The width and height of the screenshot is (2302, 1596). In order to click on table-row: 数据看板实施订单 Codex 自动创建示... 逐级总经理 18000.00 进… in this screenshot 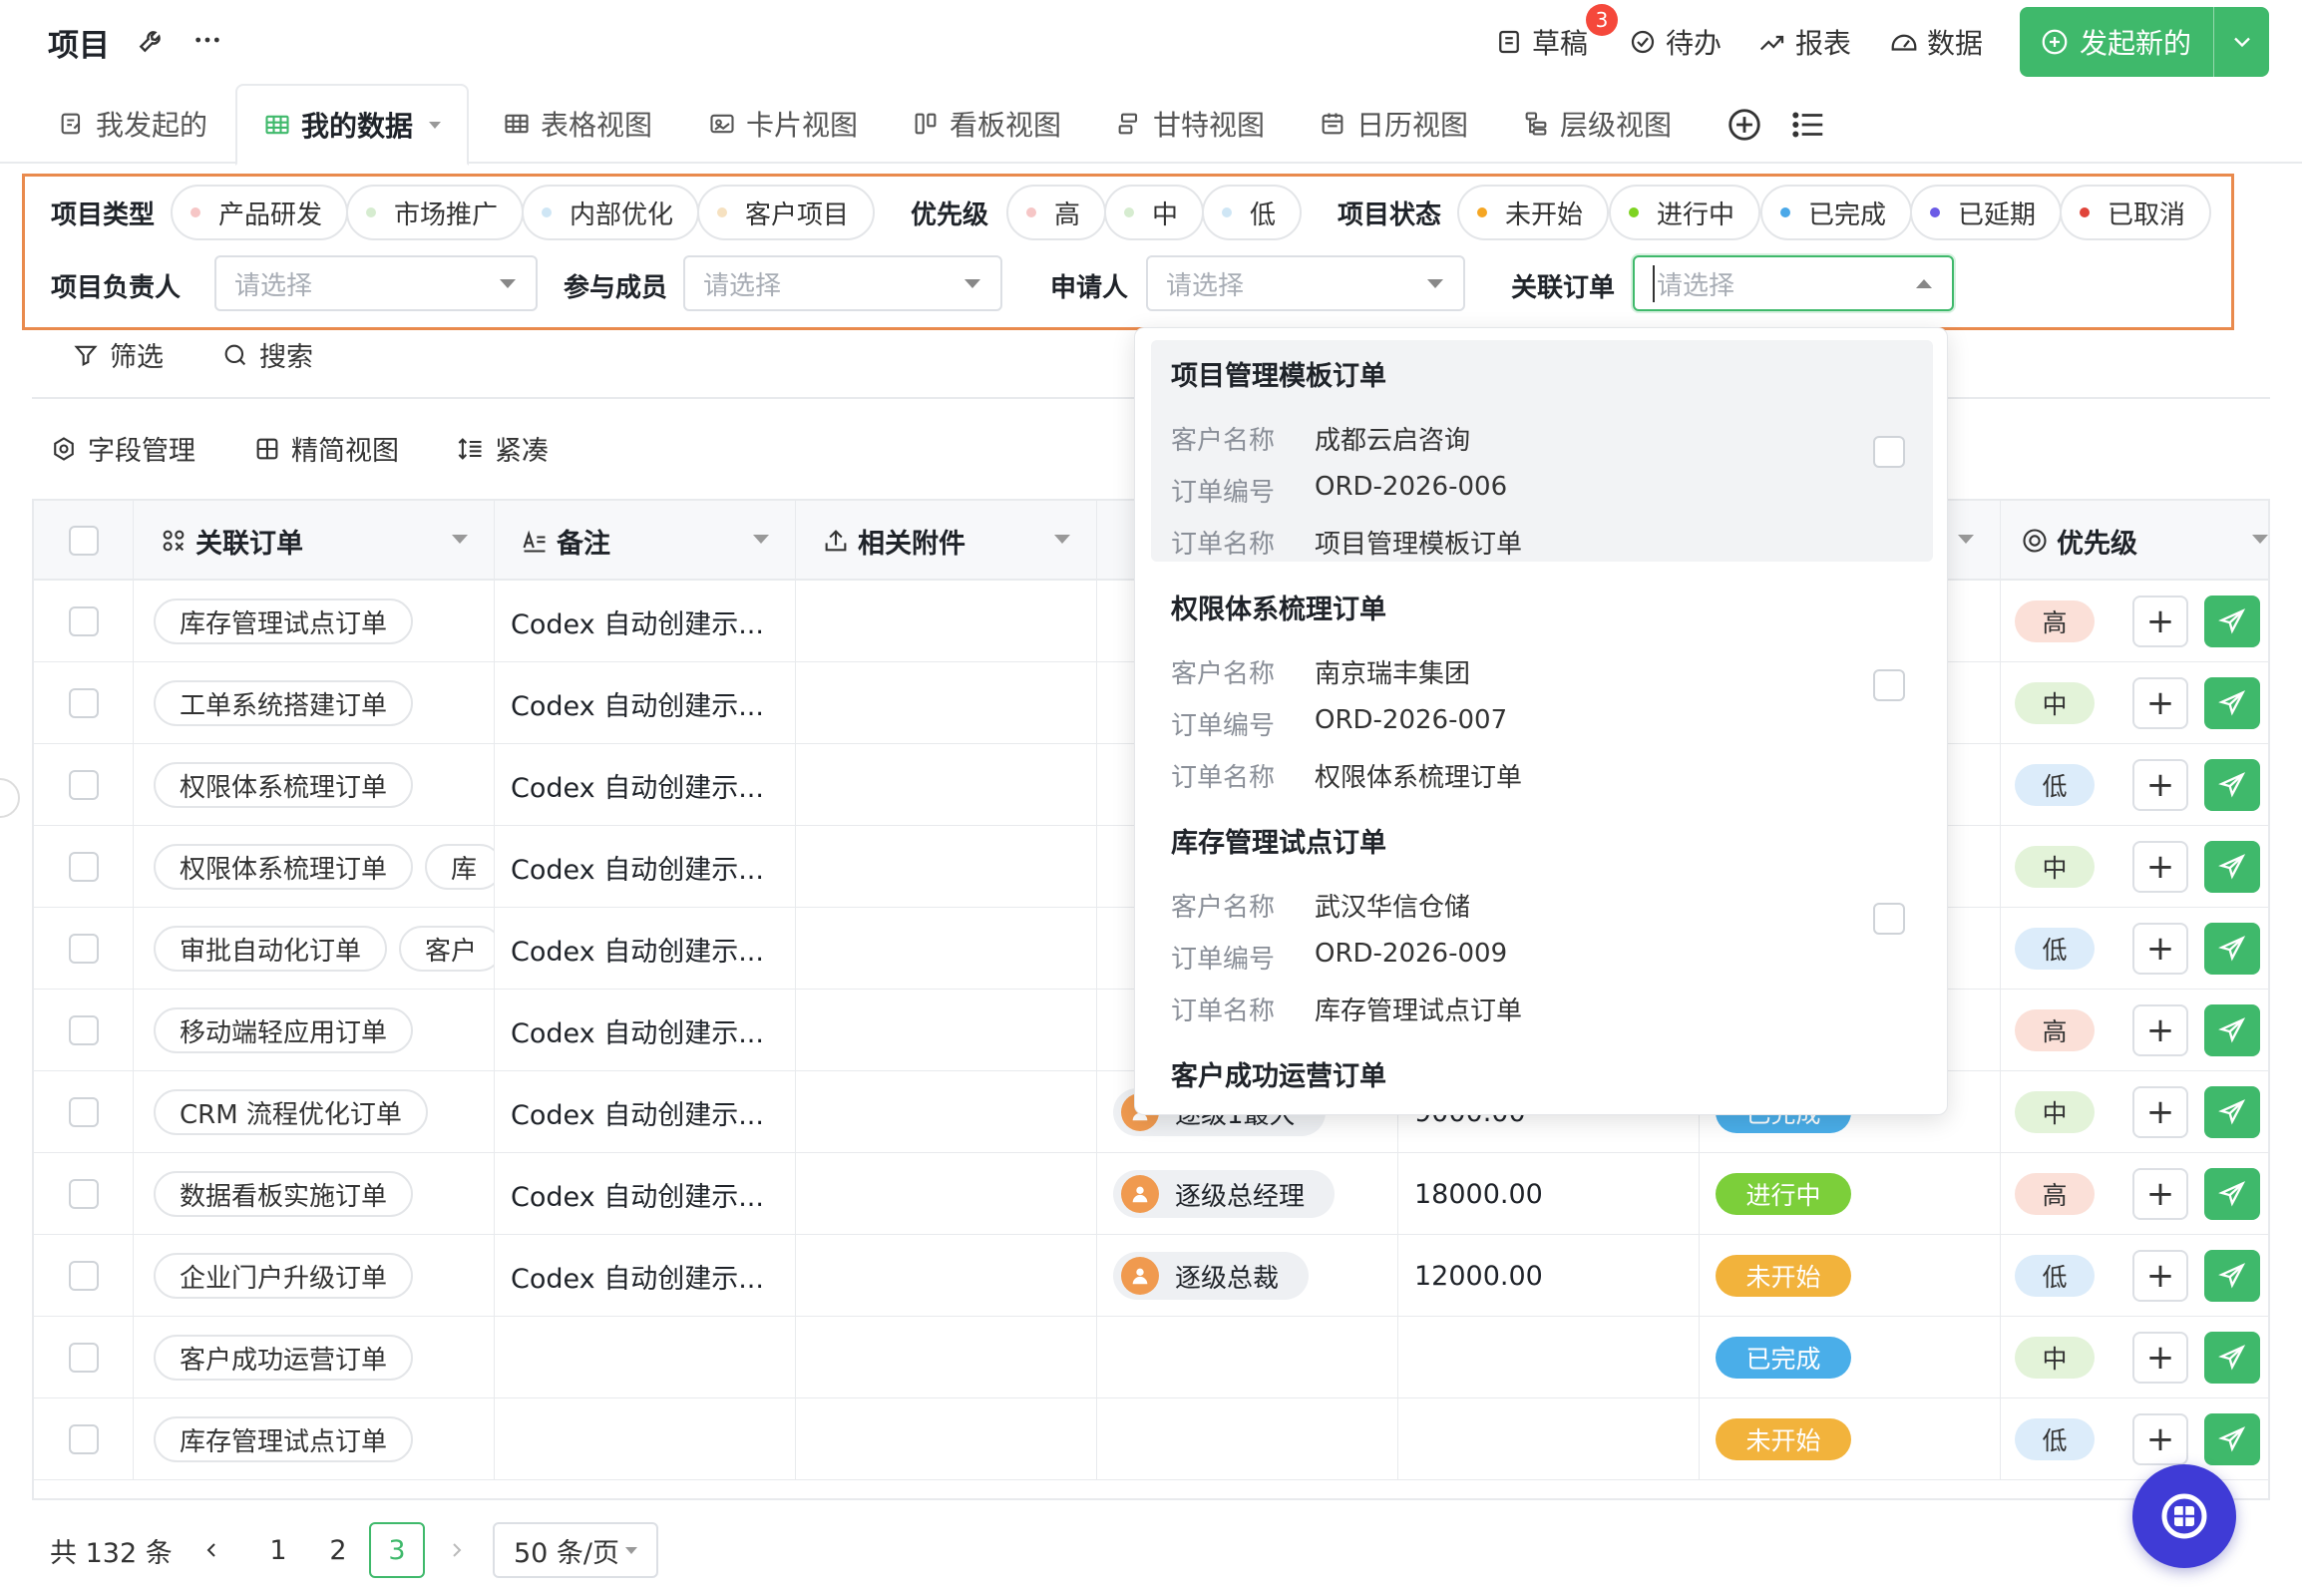, I will do `click(1151, 1194)`.